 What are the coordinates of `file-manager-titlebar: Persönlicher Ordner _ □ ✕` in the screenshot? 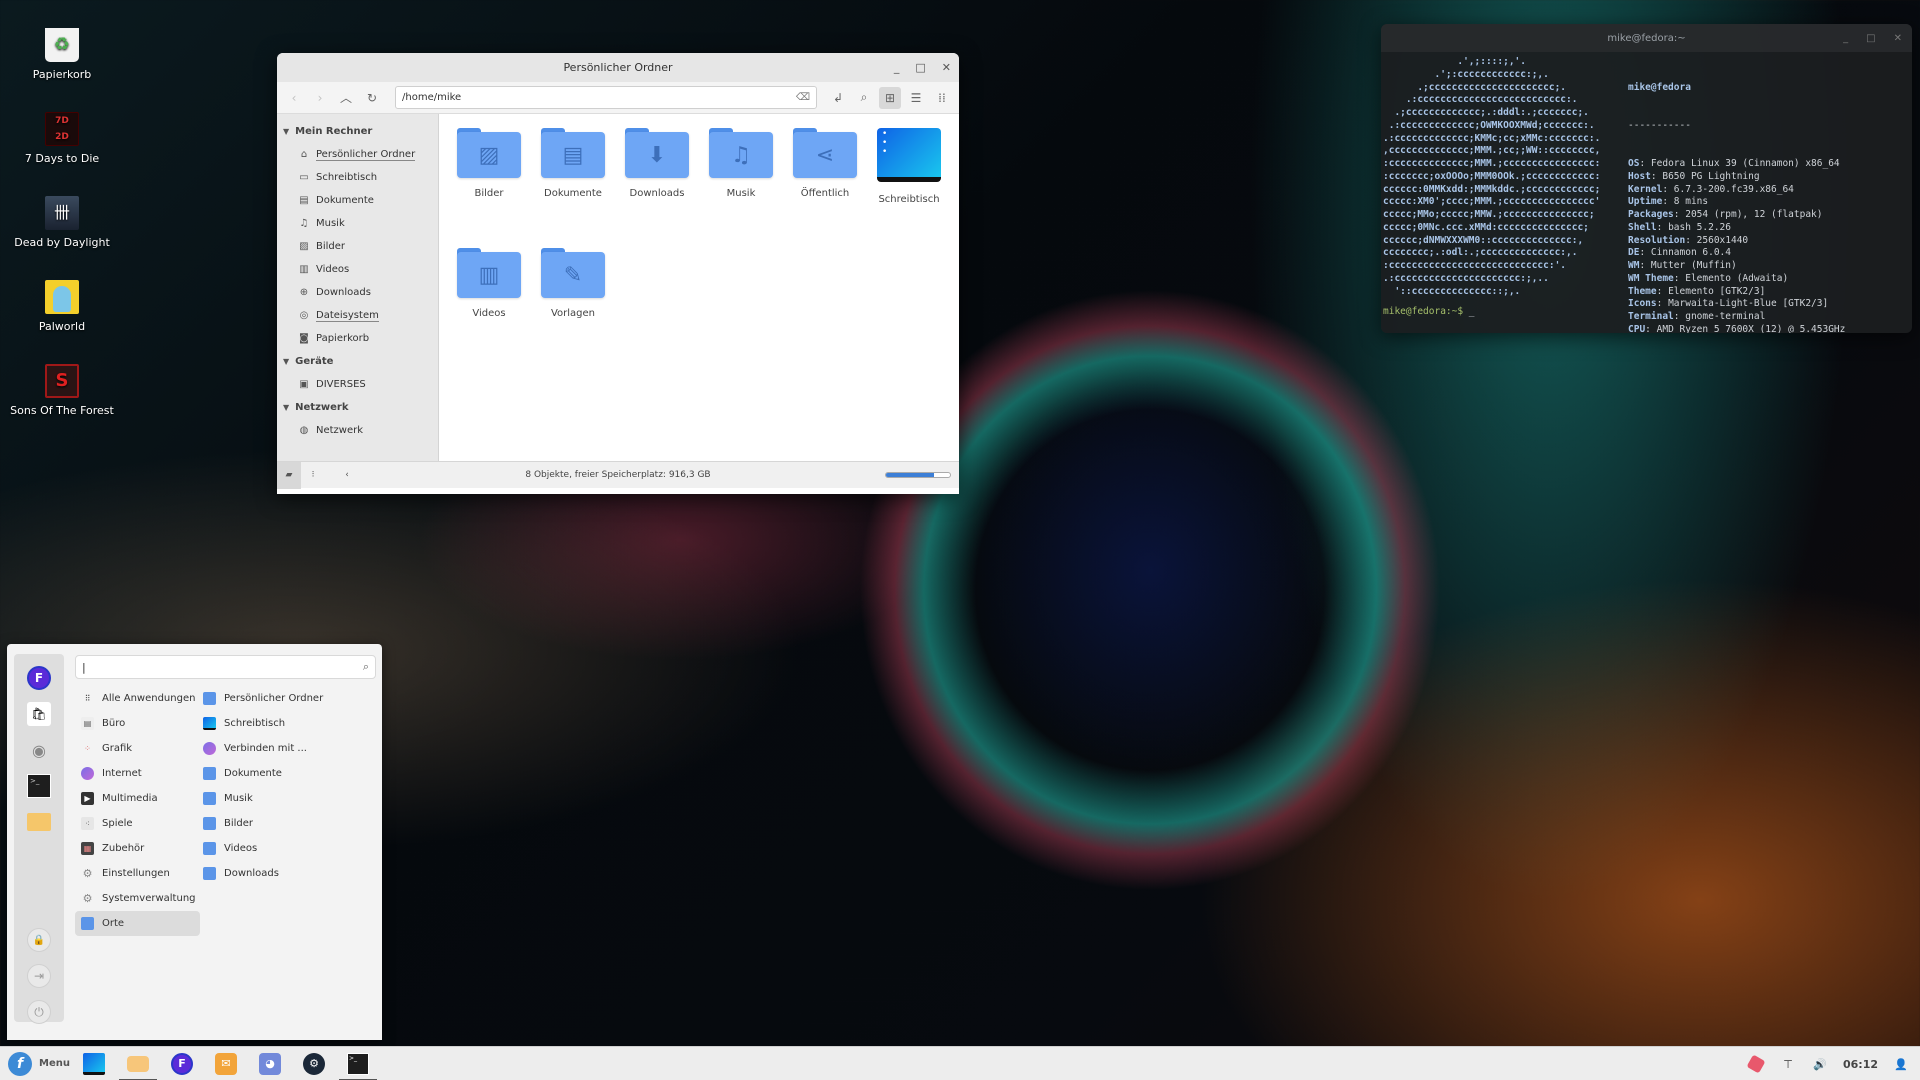 It's located at (618, 67).